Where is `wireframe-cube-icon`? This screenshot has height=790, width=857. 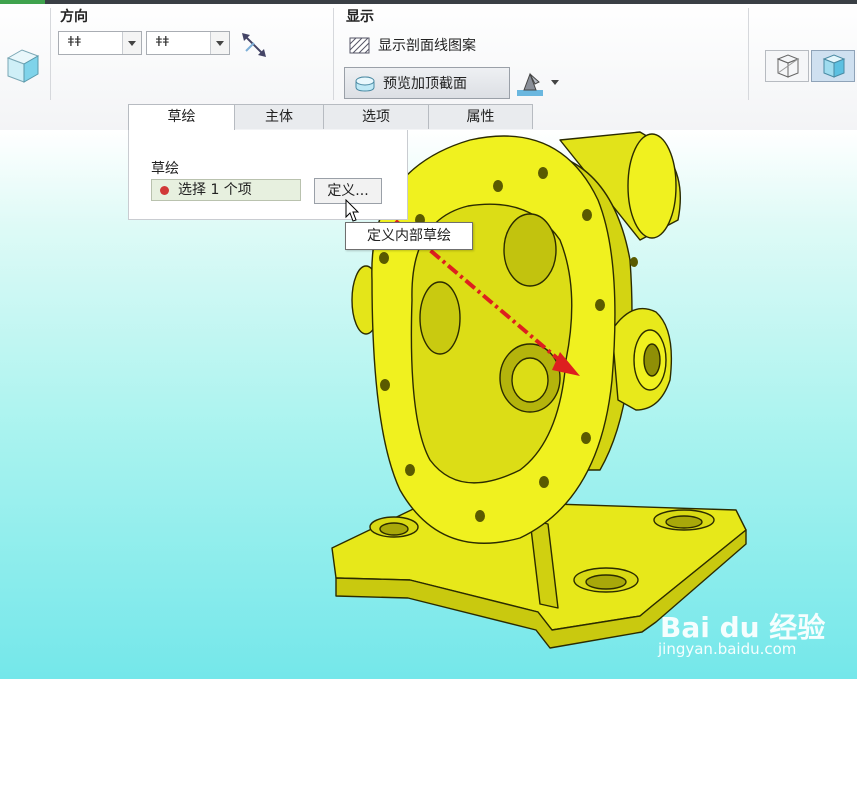 wireframe-cube-icon is located at coordinates (788, 66).